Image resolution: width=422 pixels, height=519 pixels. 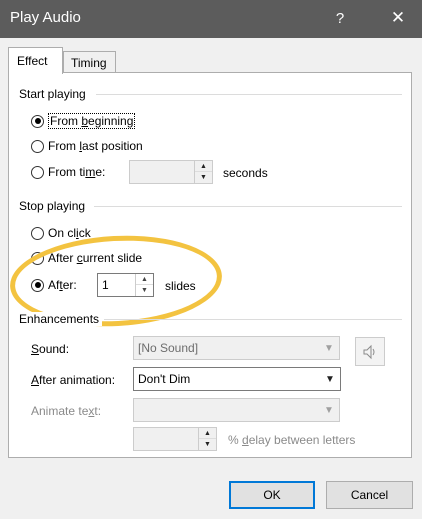 I want to click on radio-label-after-current-slide: After current slide, so click(x=95, y=258).